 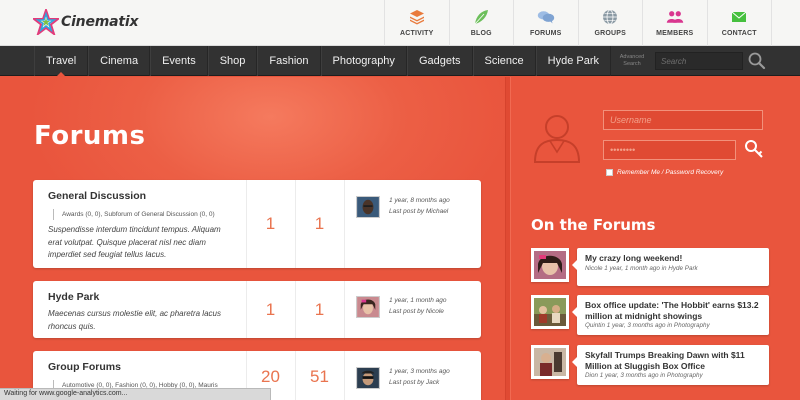 I want to click on logo: Cinematix, so click(x=85, y=22).